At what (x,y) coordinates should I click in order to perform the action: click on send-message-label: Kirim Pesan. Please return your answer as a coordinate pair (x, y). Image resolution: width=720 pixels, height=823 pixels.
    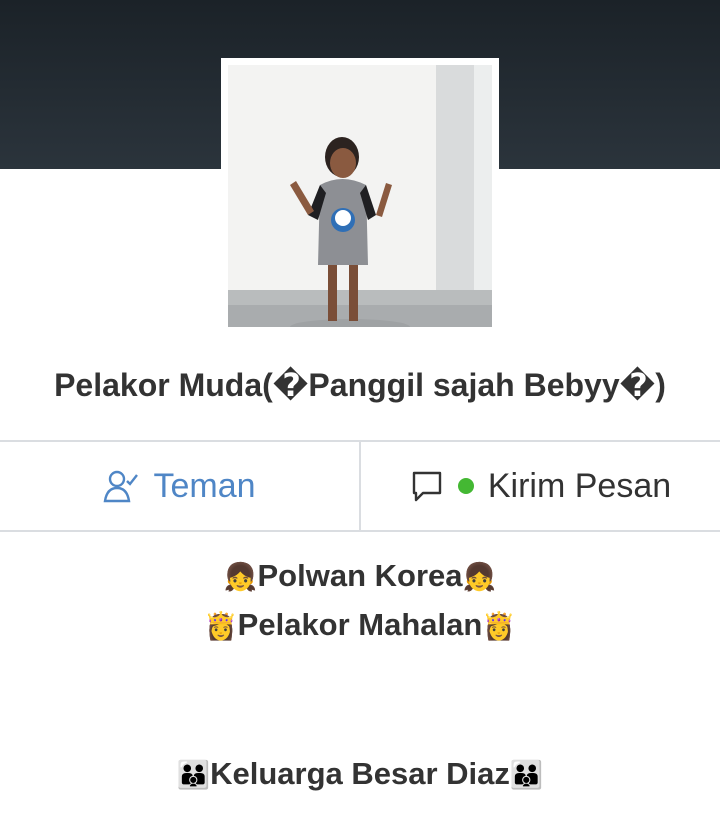
    Looking at the image, I should click on (579, 485).